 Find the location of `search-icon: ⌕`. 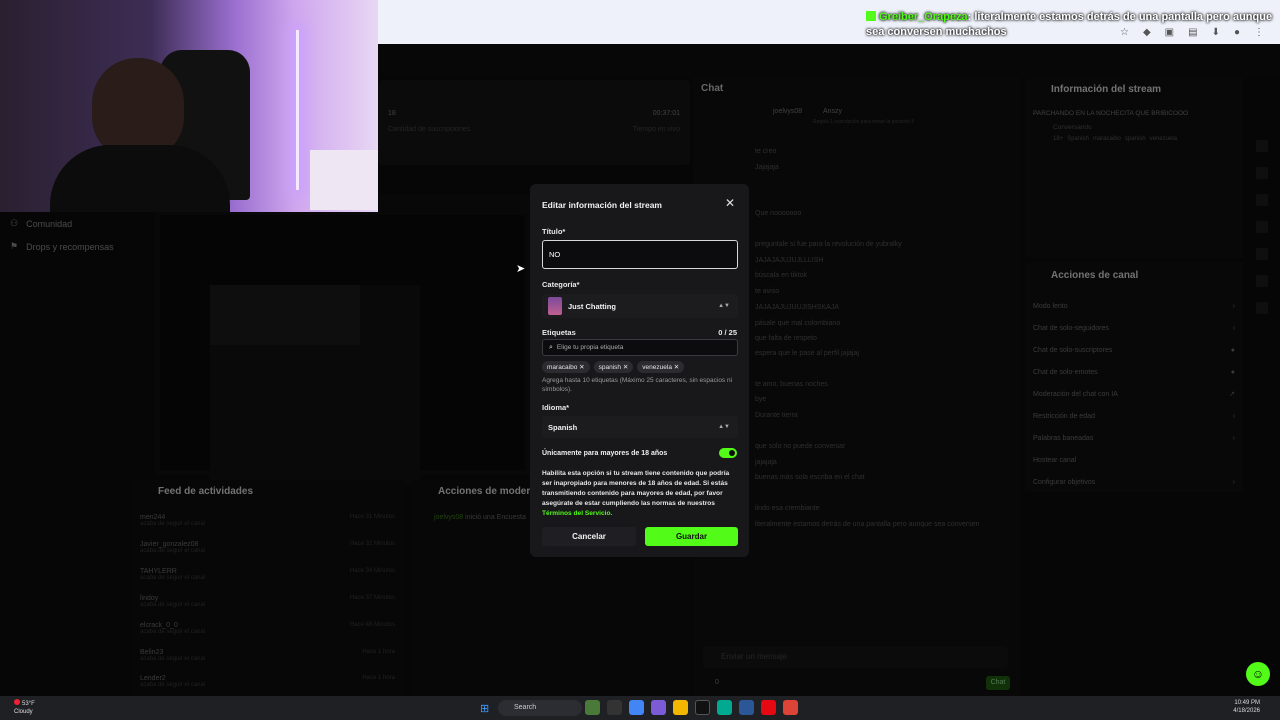

search-icon: ⌕ is located at coordinates (551, 347).